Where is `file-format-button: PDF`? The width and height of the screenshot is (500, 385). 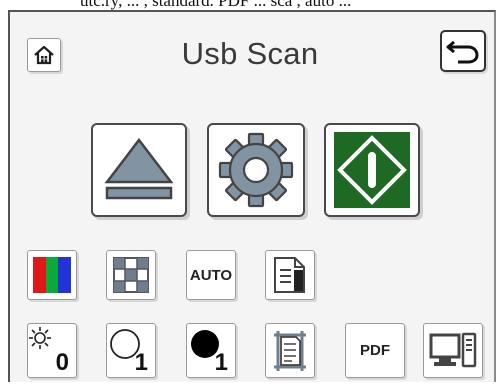
file-format-button: PDF is located at coordinates (375, 350).